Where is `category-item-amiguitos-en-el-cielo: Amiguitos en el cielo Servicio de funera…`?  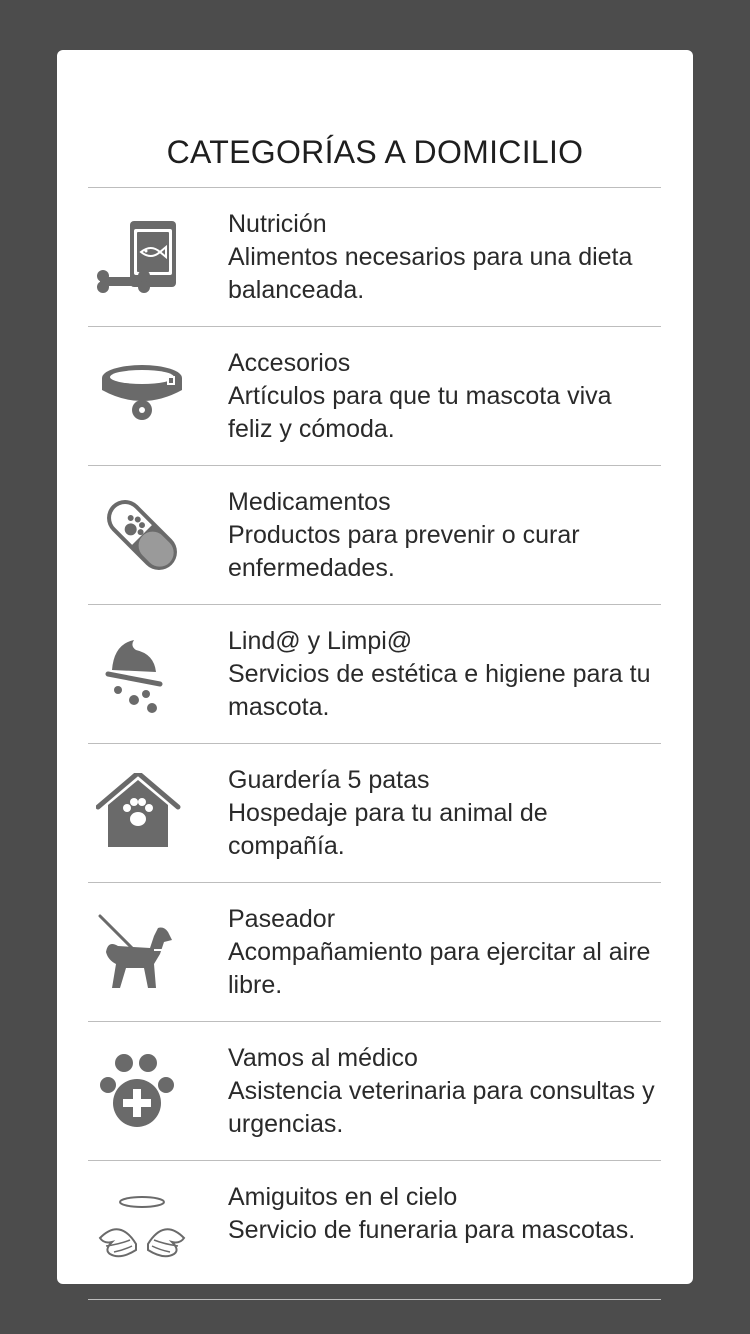 category-item-amiguitos-en-el-cielo: Amiguitos en el cielo Servicio de funera… is located at coordinates (374, 1230).